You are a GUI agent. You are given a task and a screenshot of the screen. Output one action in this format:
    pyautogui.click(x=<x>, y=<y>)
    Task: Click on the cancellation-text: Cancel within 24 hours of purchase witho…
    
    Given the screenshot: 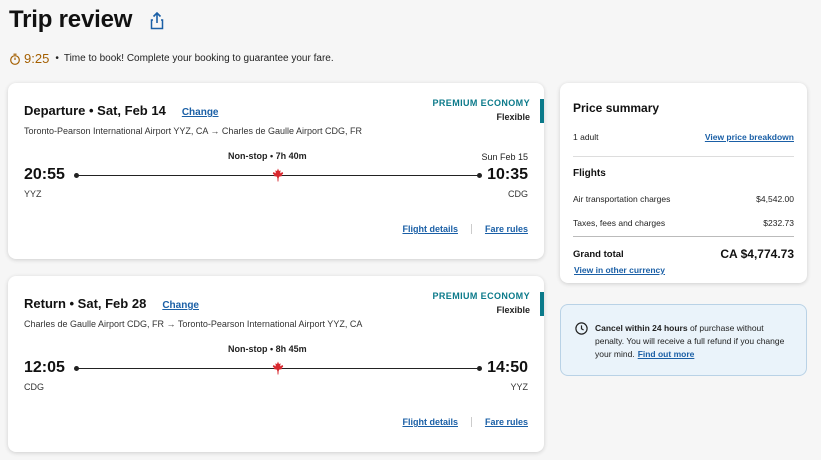 What is the action you would take?
    pyautogui.click(x=695, y=341)
    